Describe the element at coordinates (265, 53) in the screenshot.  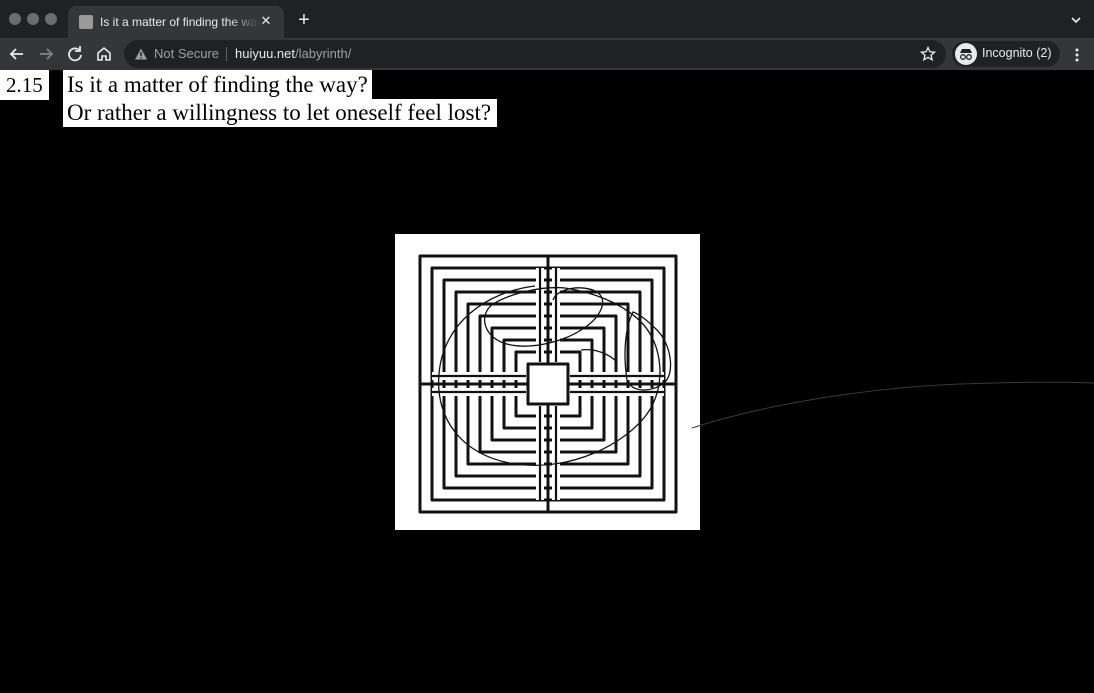
I see `url-host: huiyuu.net` at that location.